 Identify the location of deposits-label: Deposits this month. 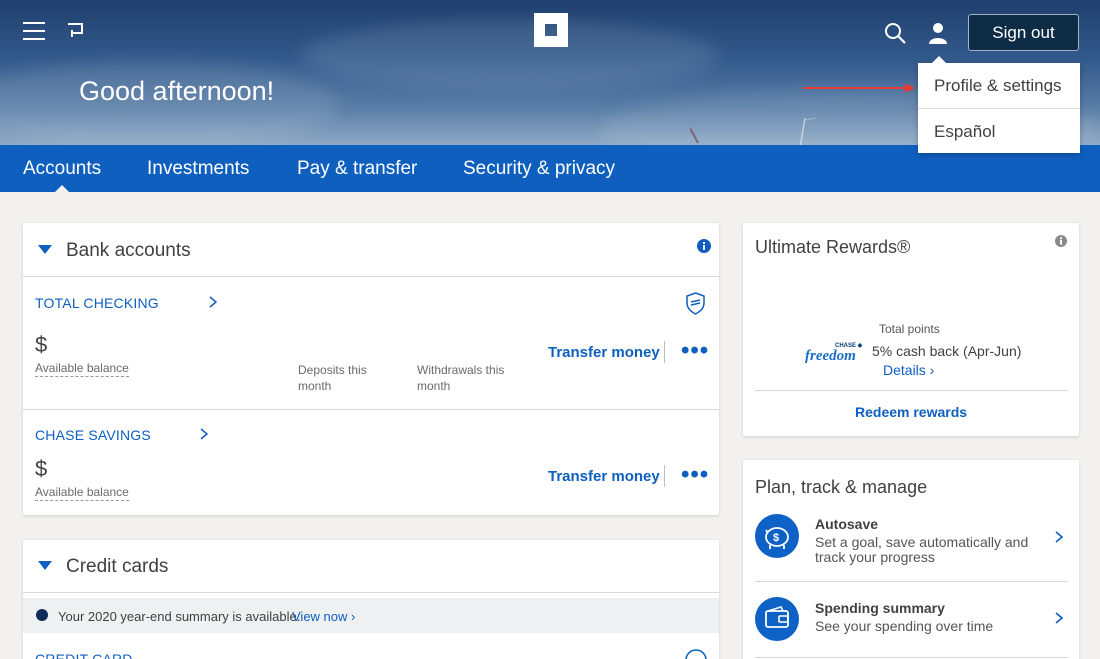
(332, 378).